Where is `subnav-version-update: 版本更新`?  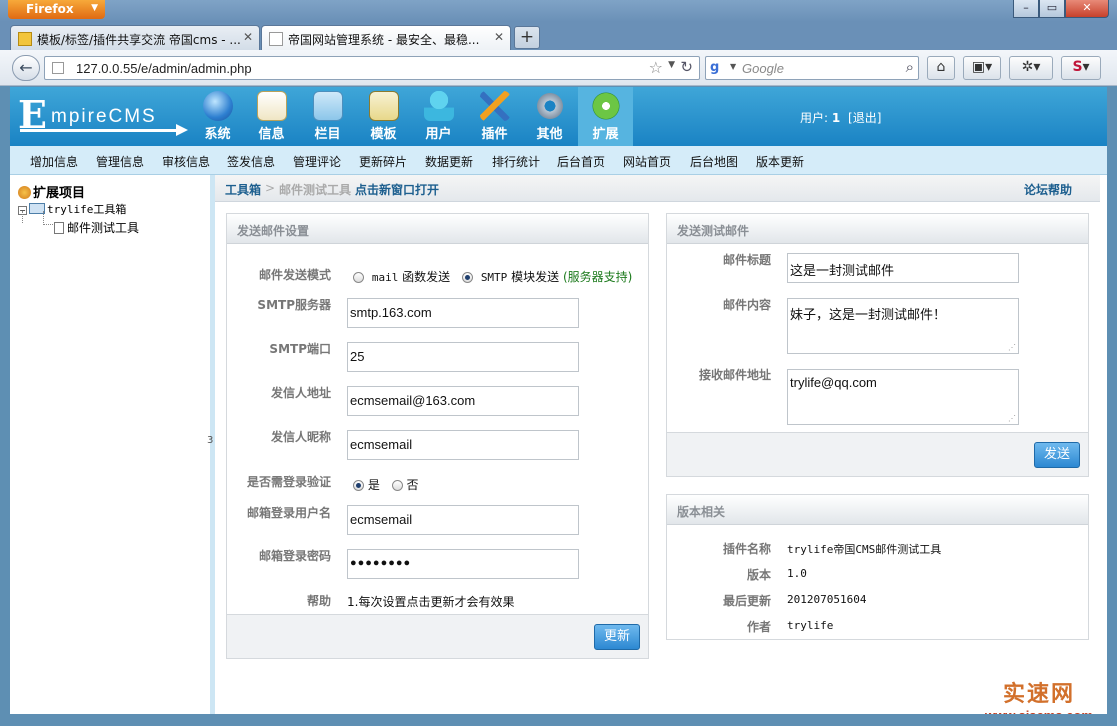 subnav-version-update: 版本更新 is located at coordinates (780, 161).